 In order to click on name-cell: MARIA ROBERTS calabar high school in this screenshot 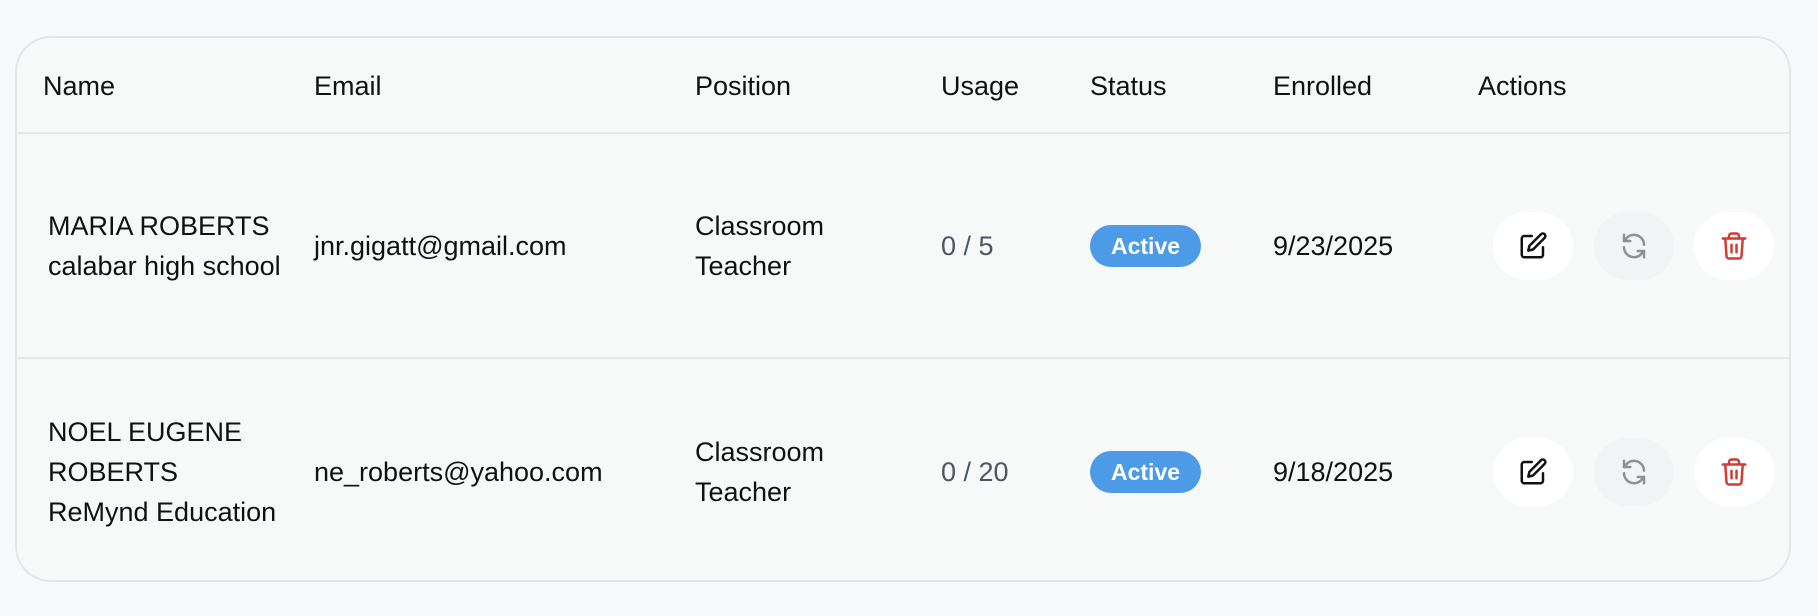, I will do `click(168, 245)`.